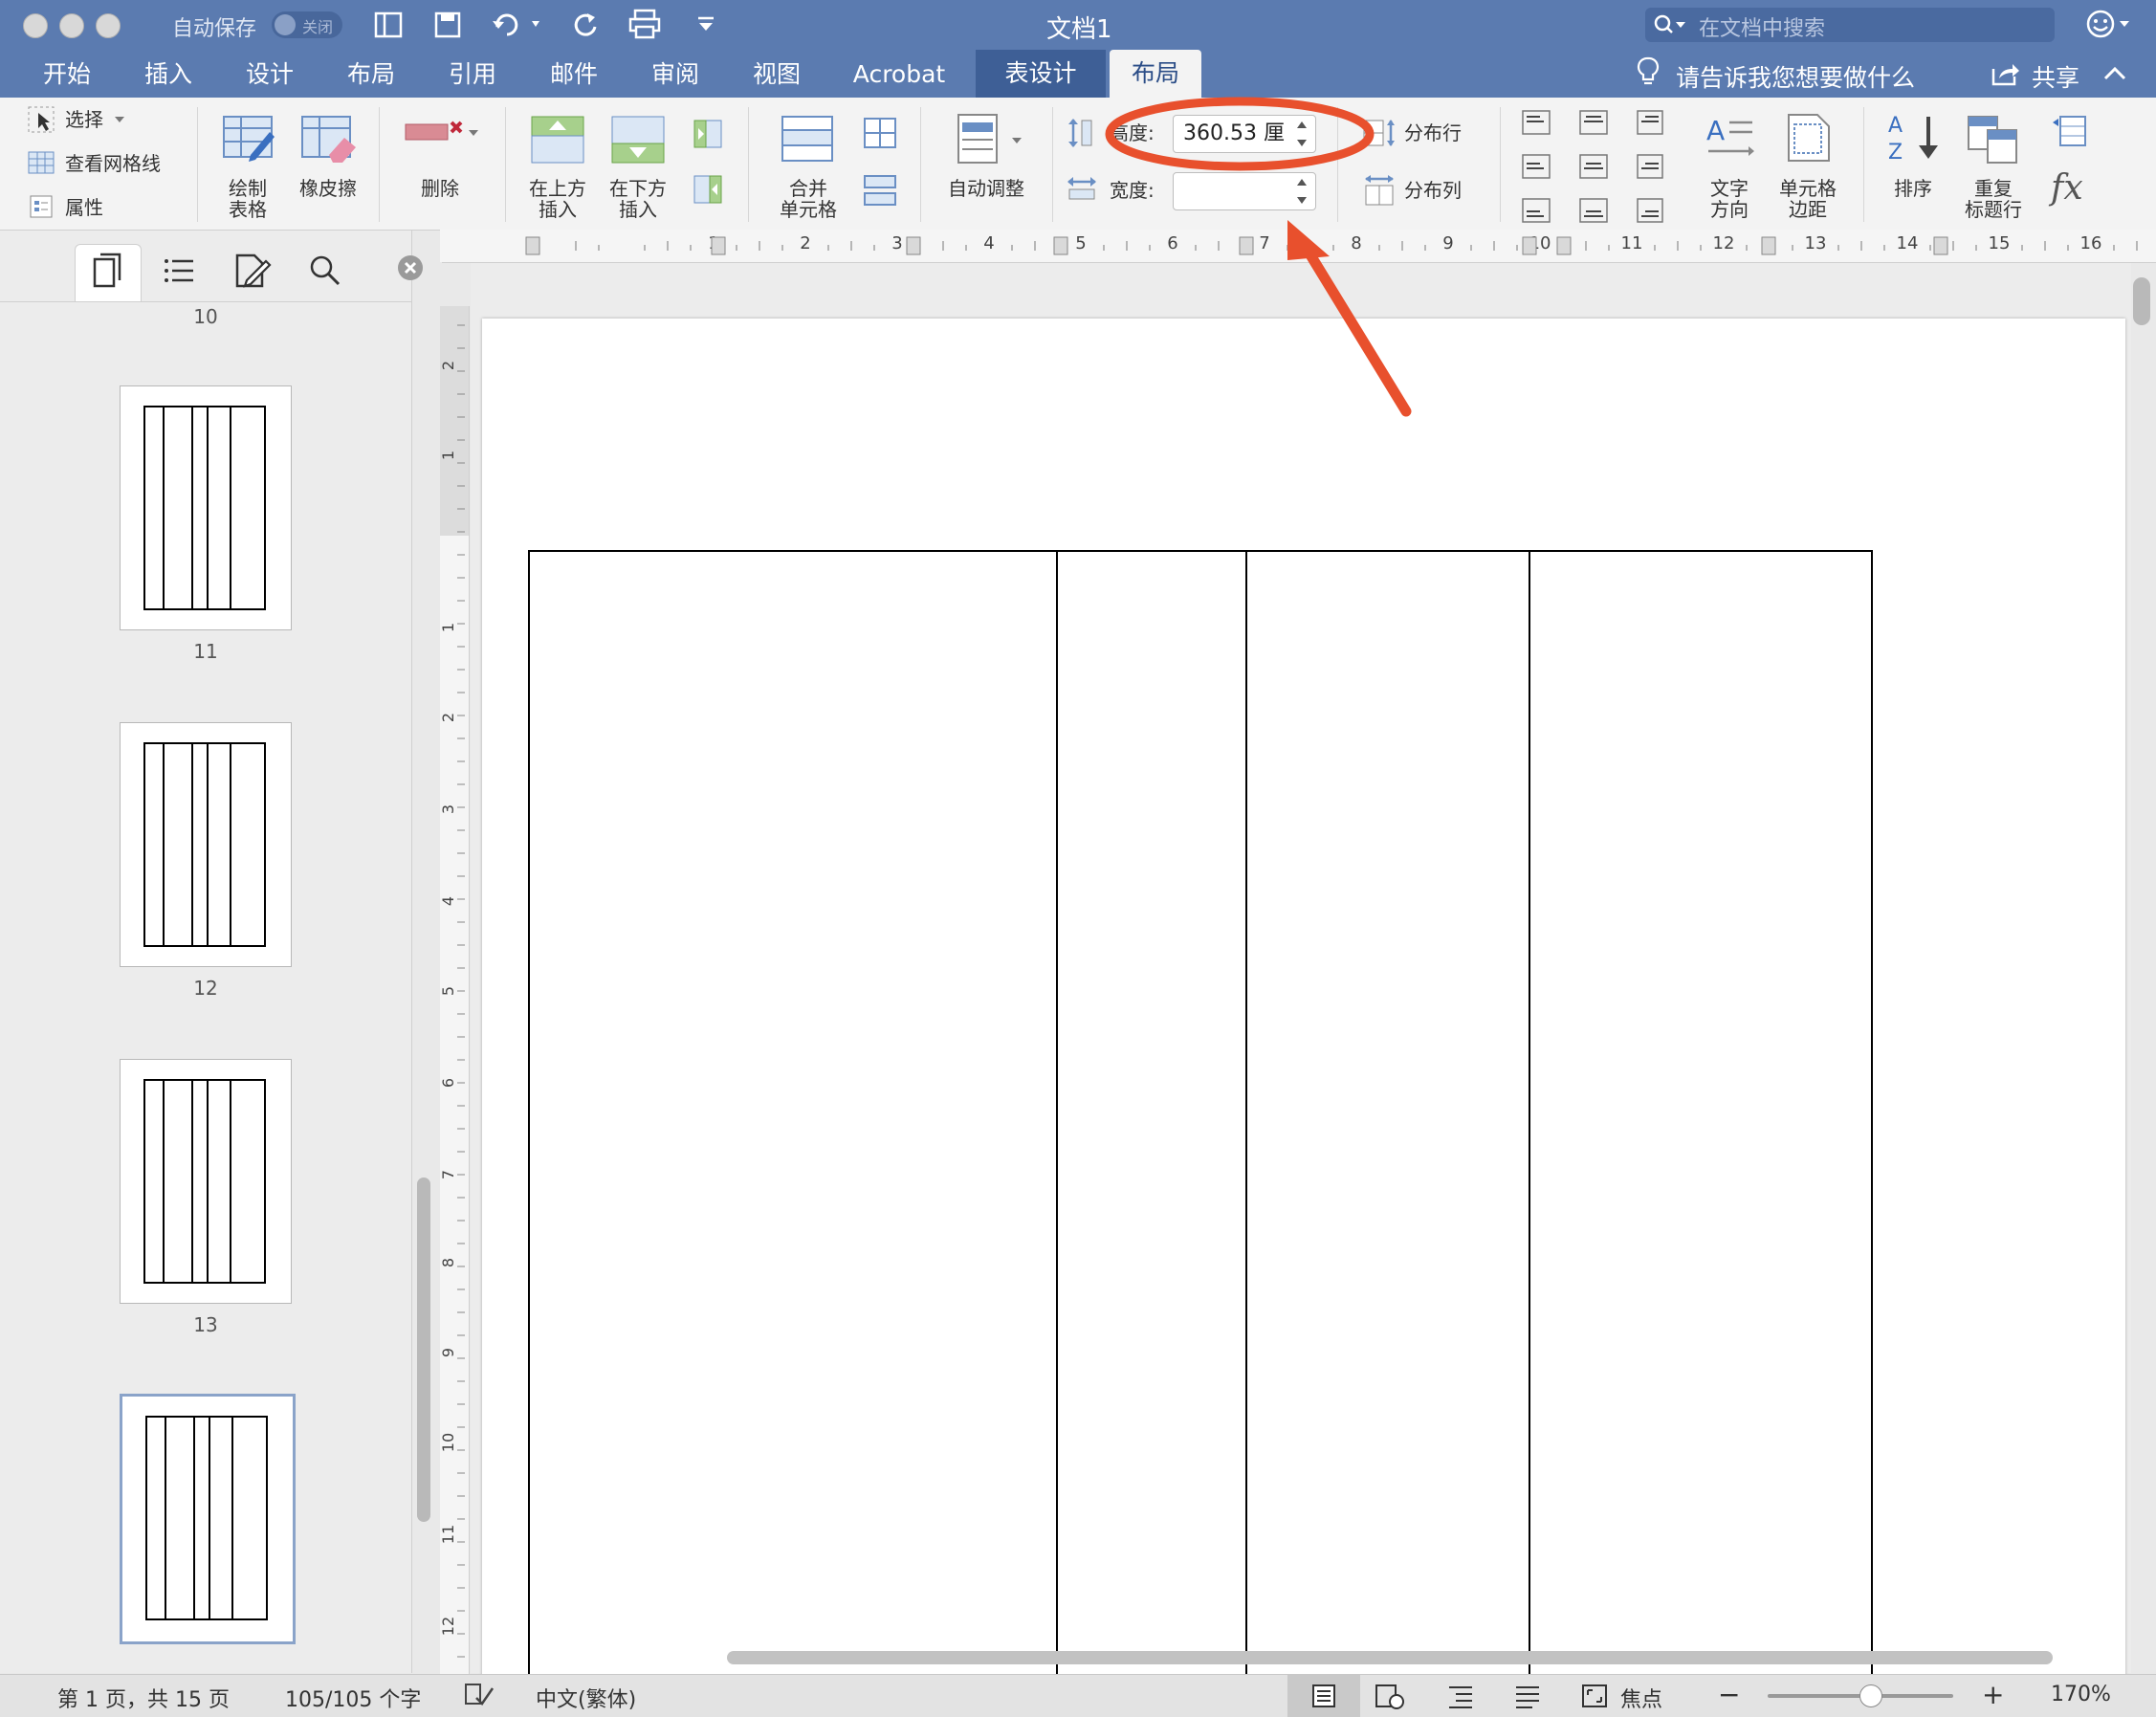 The width and height of the screenshot is (2156, 1717). What do you see at coordinates (113, 163) in the screenshot?
I see `view-gridlines-button: 查看网格线` at bounding box center [113, 163].